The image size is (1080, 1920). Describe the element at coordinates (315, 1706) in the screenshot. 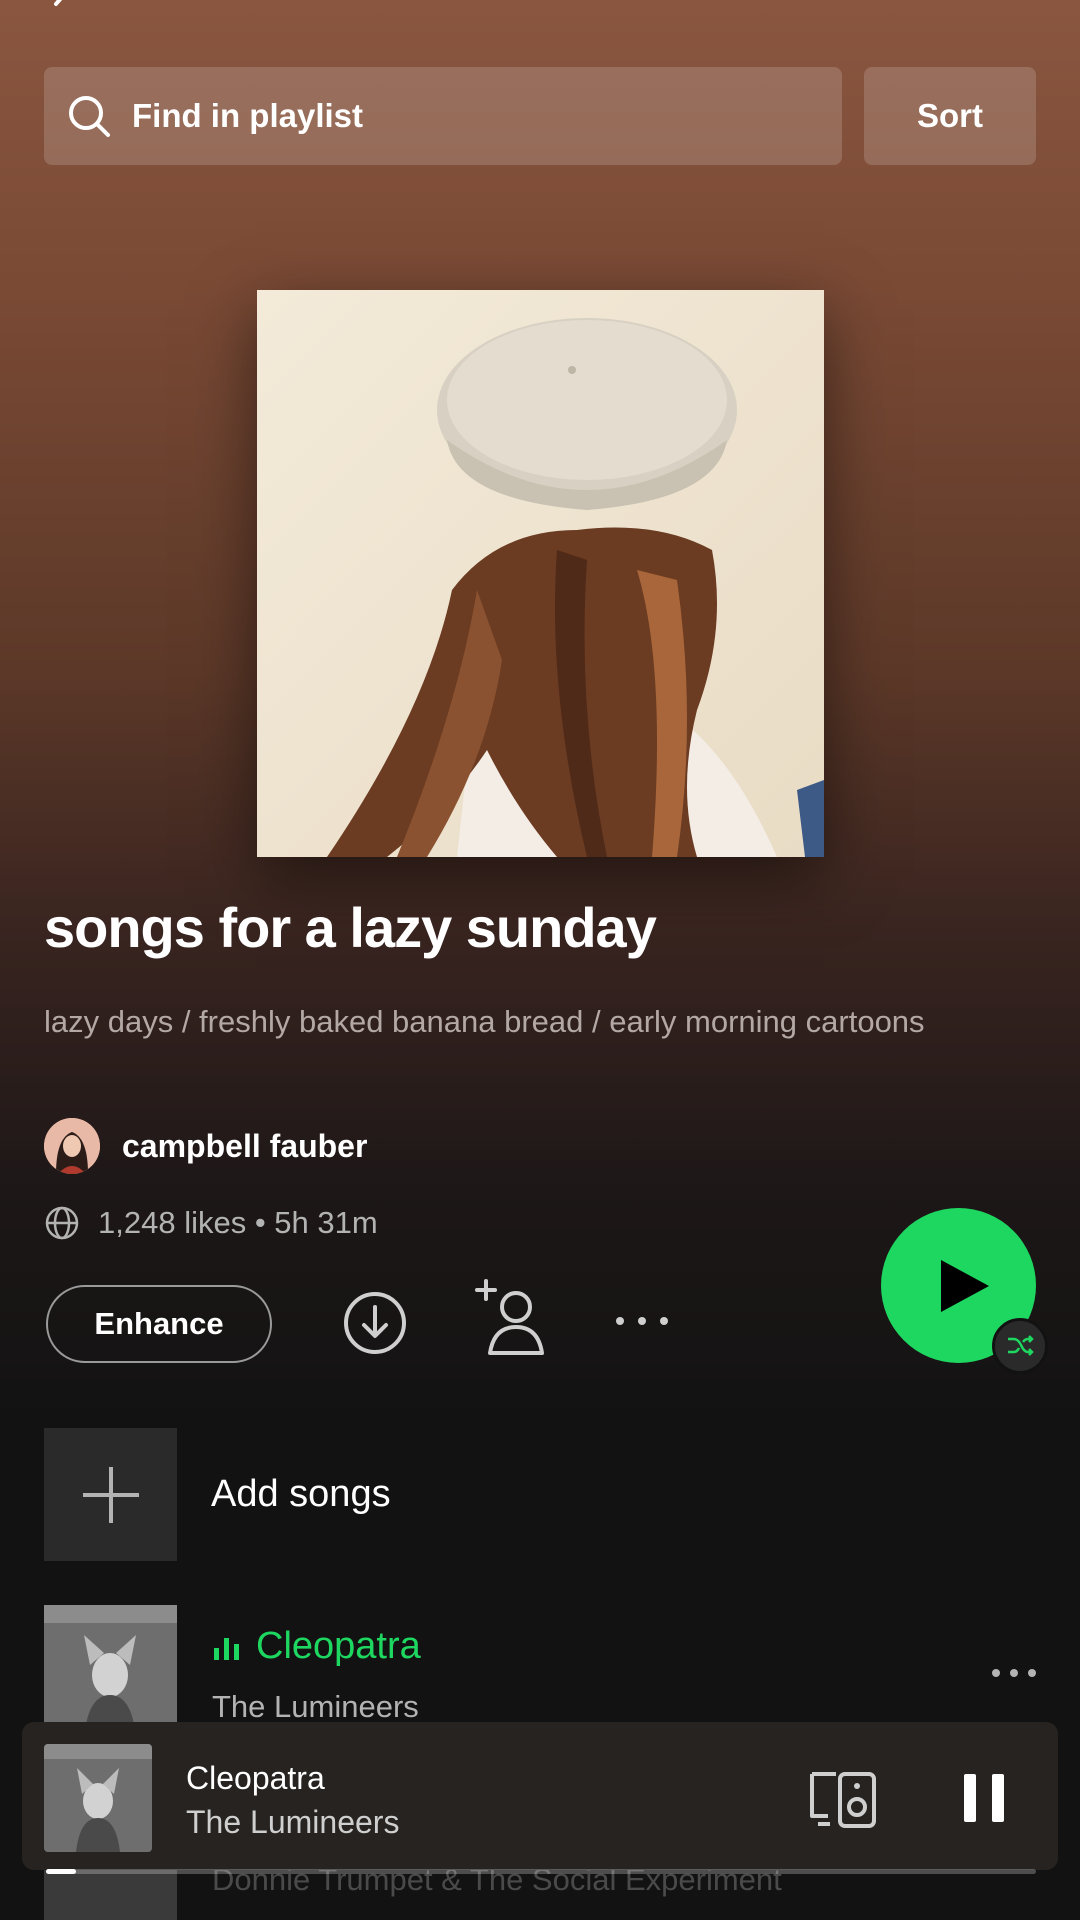

I see `track-artist: The Lumineers` at that location.